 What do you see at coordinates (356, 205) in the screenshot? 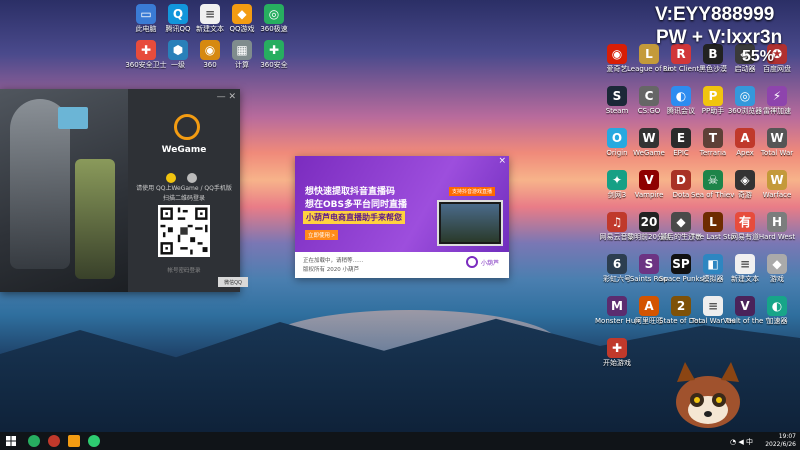
I see `ad-headline-2: 想在OBS多平台同时直播` at bounding box center [356, 205].